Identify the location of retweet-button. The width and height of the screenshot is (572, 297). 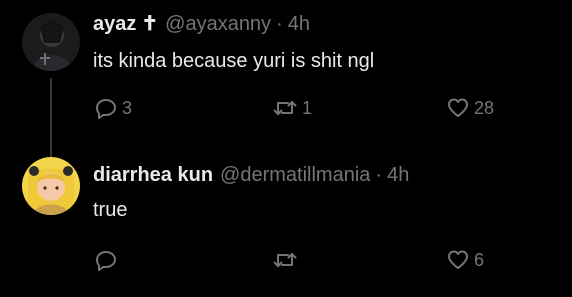
(287, 260).